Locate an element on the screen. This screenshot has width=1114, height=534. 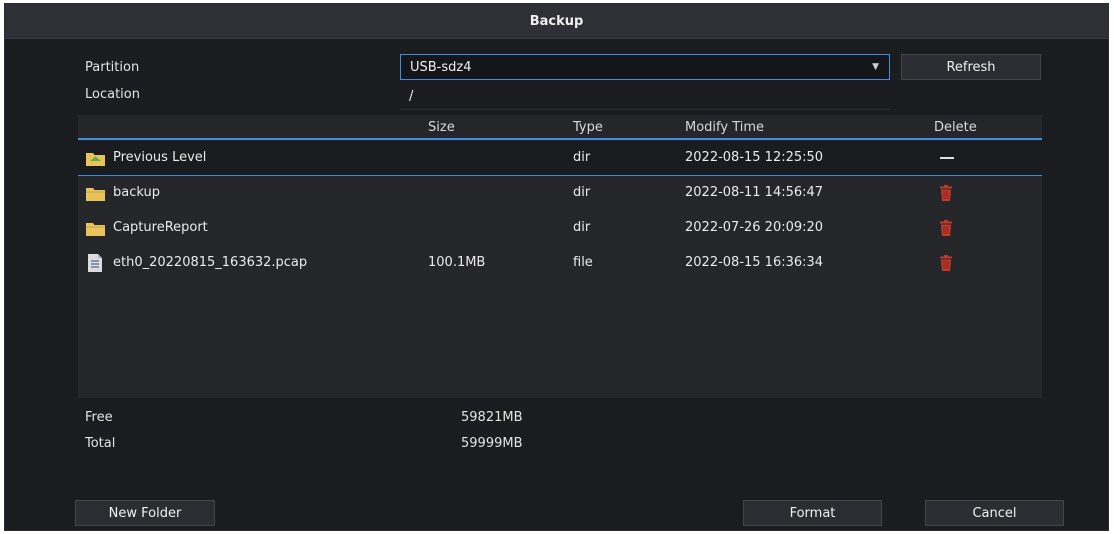
row-type: file is located at coordinates (583, 262).